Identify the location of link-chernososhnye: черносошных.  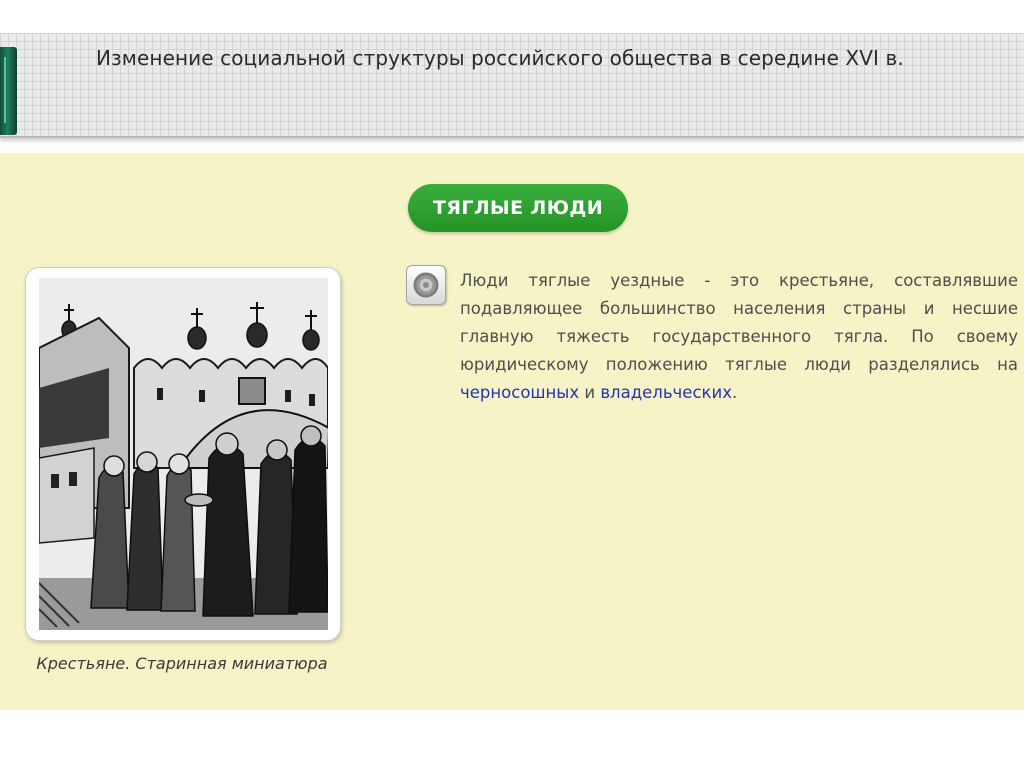
(519, 392).